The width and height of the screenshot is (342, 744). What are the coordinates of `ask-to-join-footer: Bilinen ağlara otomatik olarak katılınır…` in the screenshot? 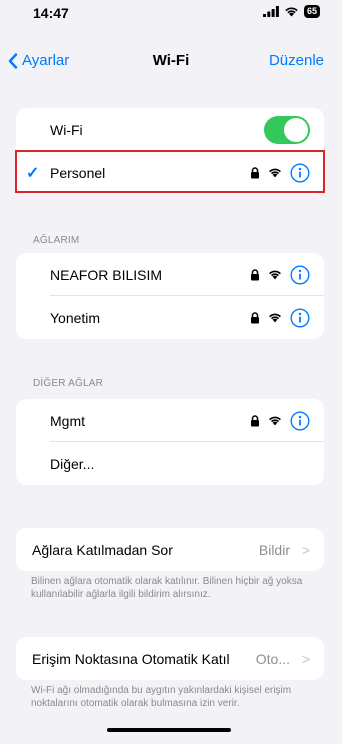 It's located at (167, 588).